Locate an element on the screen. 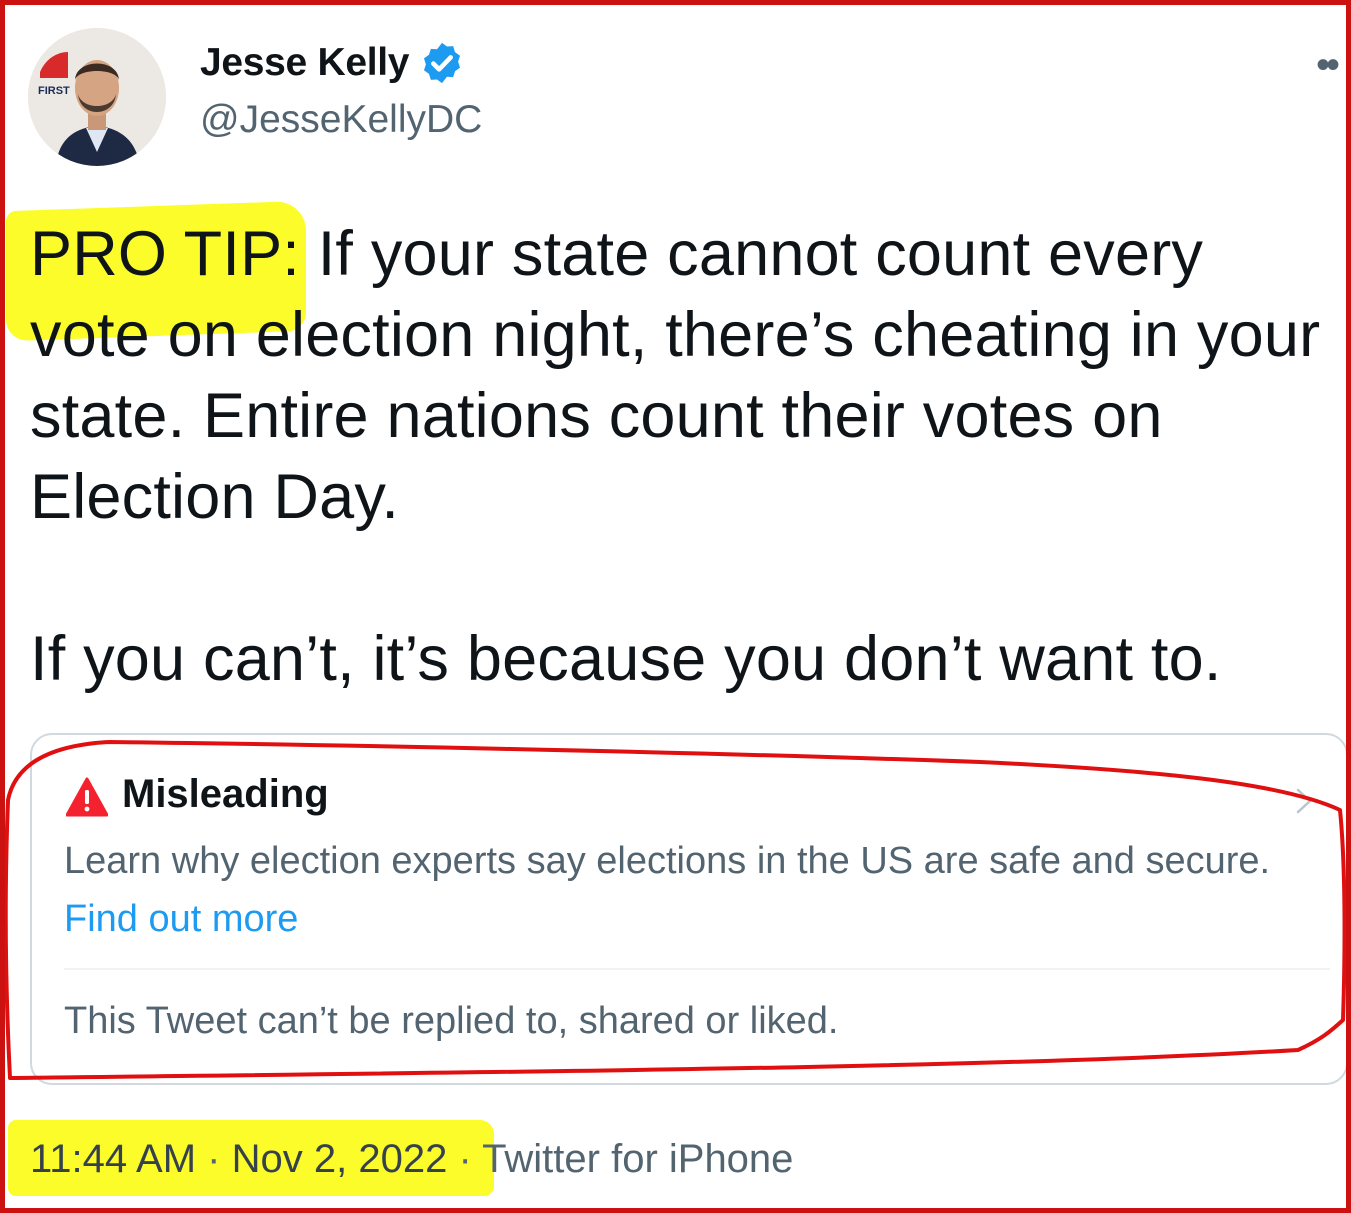 The image size is (1351, 1213). avatar-image: FIRST is located at coordinates (97, 97).